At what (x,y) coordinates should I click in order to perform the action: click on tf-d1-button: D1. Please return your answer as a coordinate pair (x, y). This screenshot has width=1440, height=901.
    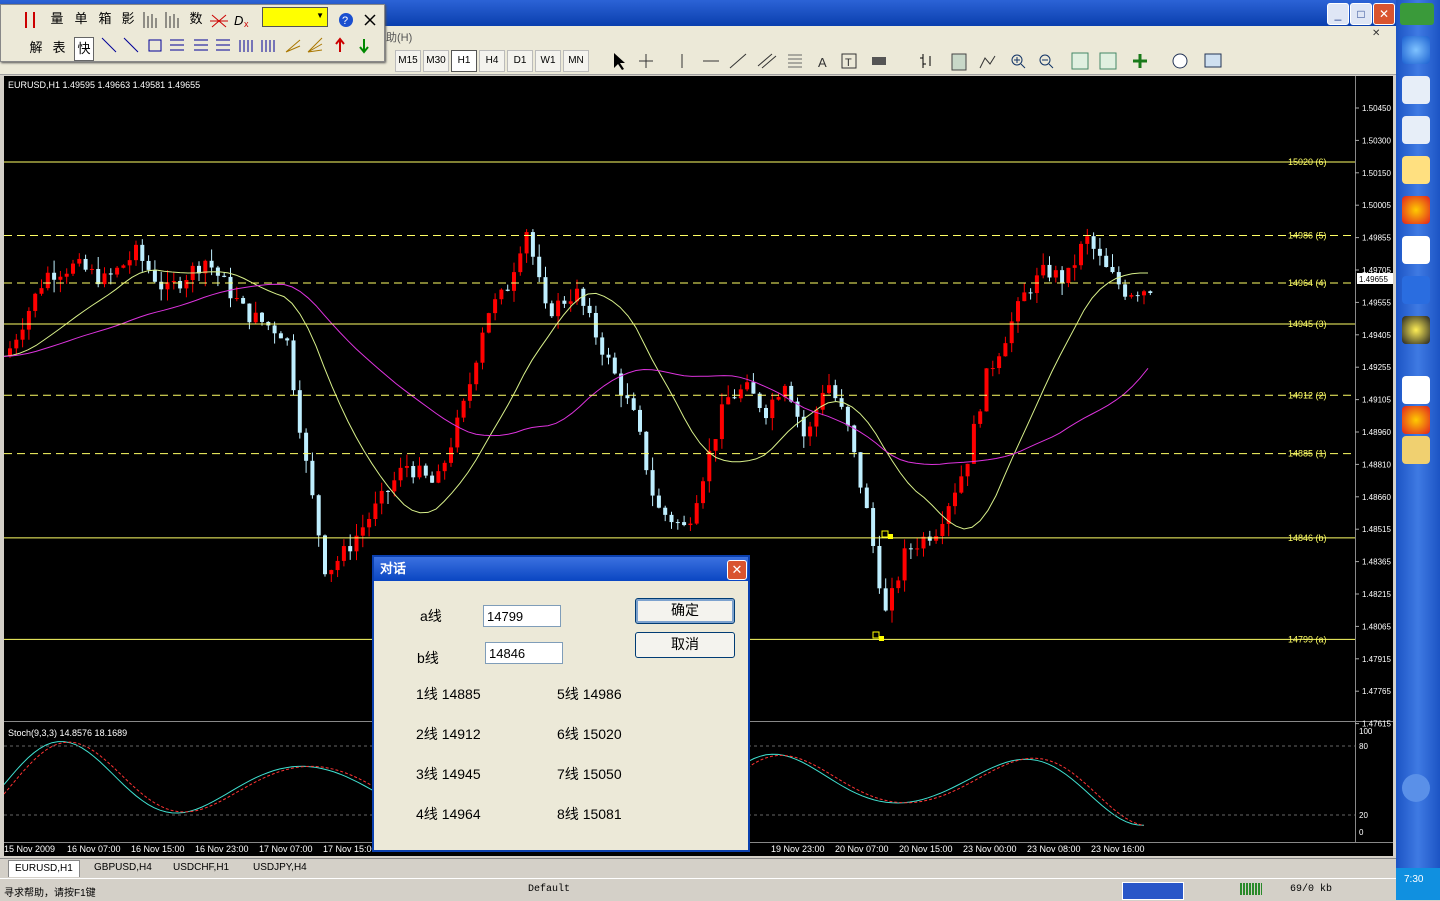
    Looking at the image, I should click on (520, 61).